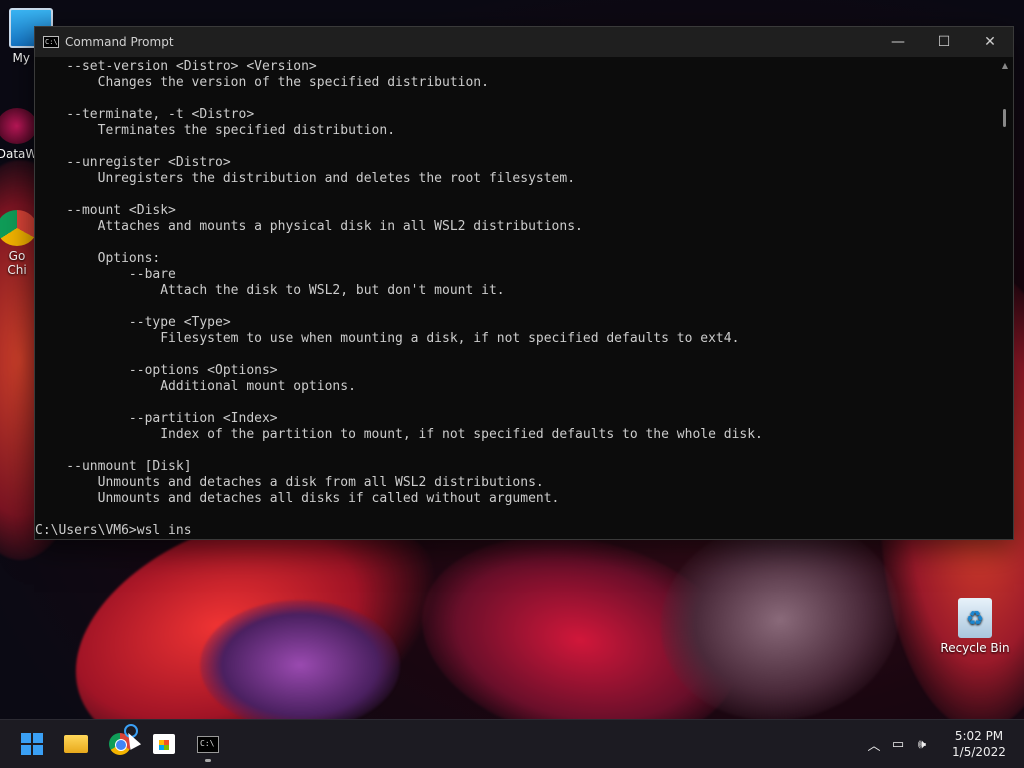 This screenshot has width=1024, height=768. Describe the element at coordinates (1005, 65) in the screenshot. I see `scroll-up-arrow-icon: ▲` at that location.